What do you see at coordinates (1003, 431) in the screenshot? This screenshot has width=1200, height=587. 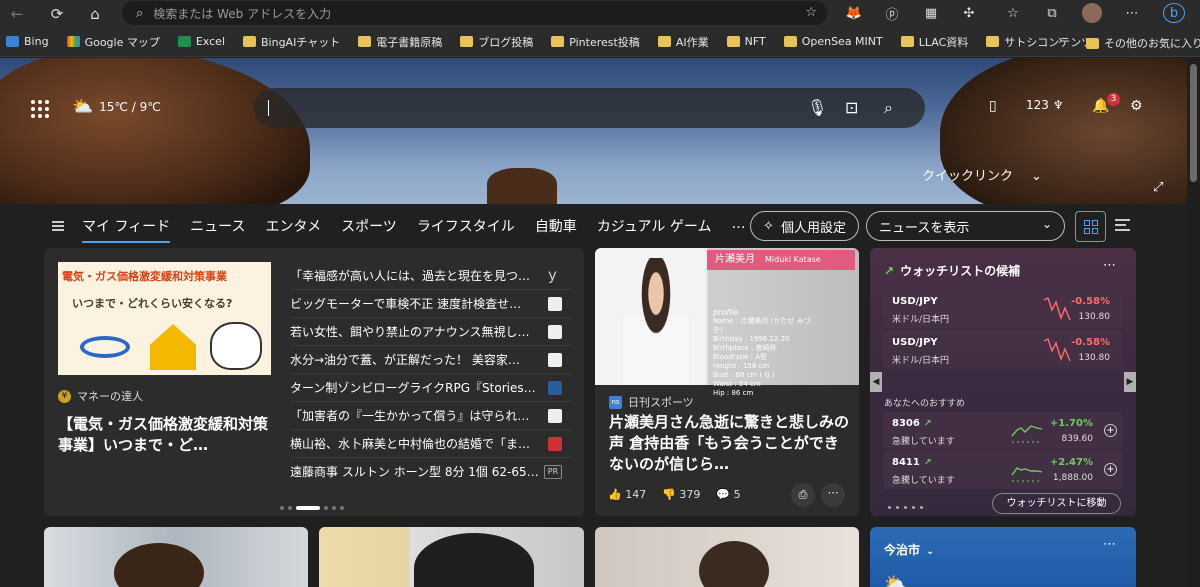 I see `stock-tile: 8306 ↗ 急騰しています +1.70% 839.60 +` at bounding box center [1003, 431].